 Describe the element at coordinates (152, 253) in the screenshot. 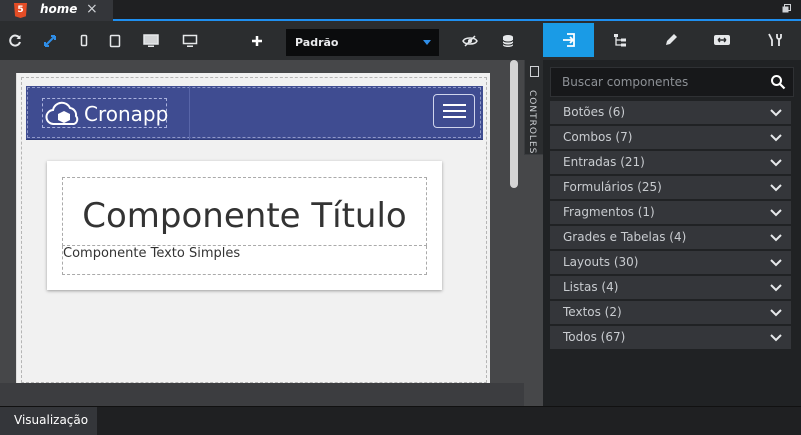

I see `card-text: Componente Texto Simples` at that location.